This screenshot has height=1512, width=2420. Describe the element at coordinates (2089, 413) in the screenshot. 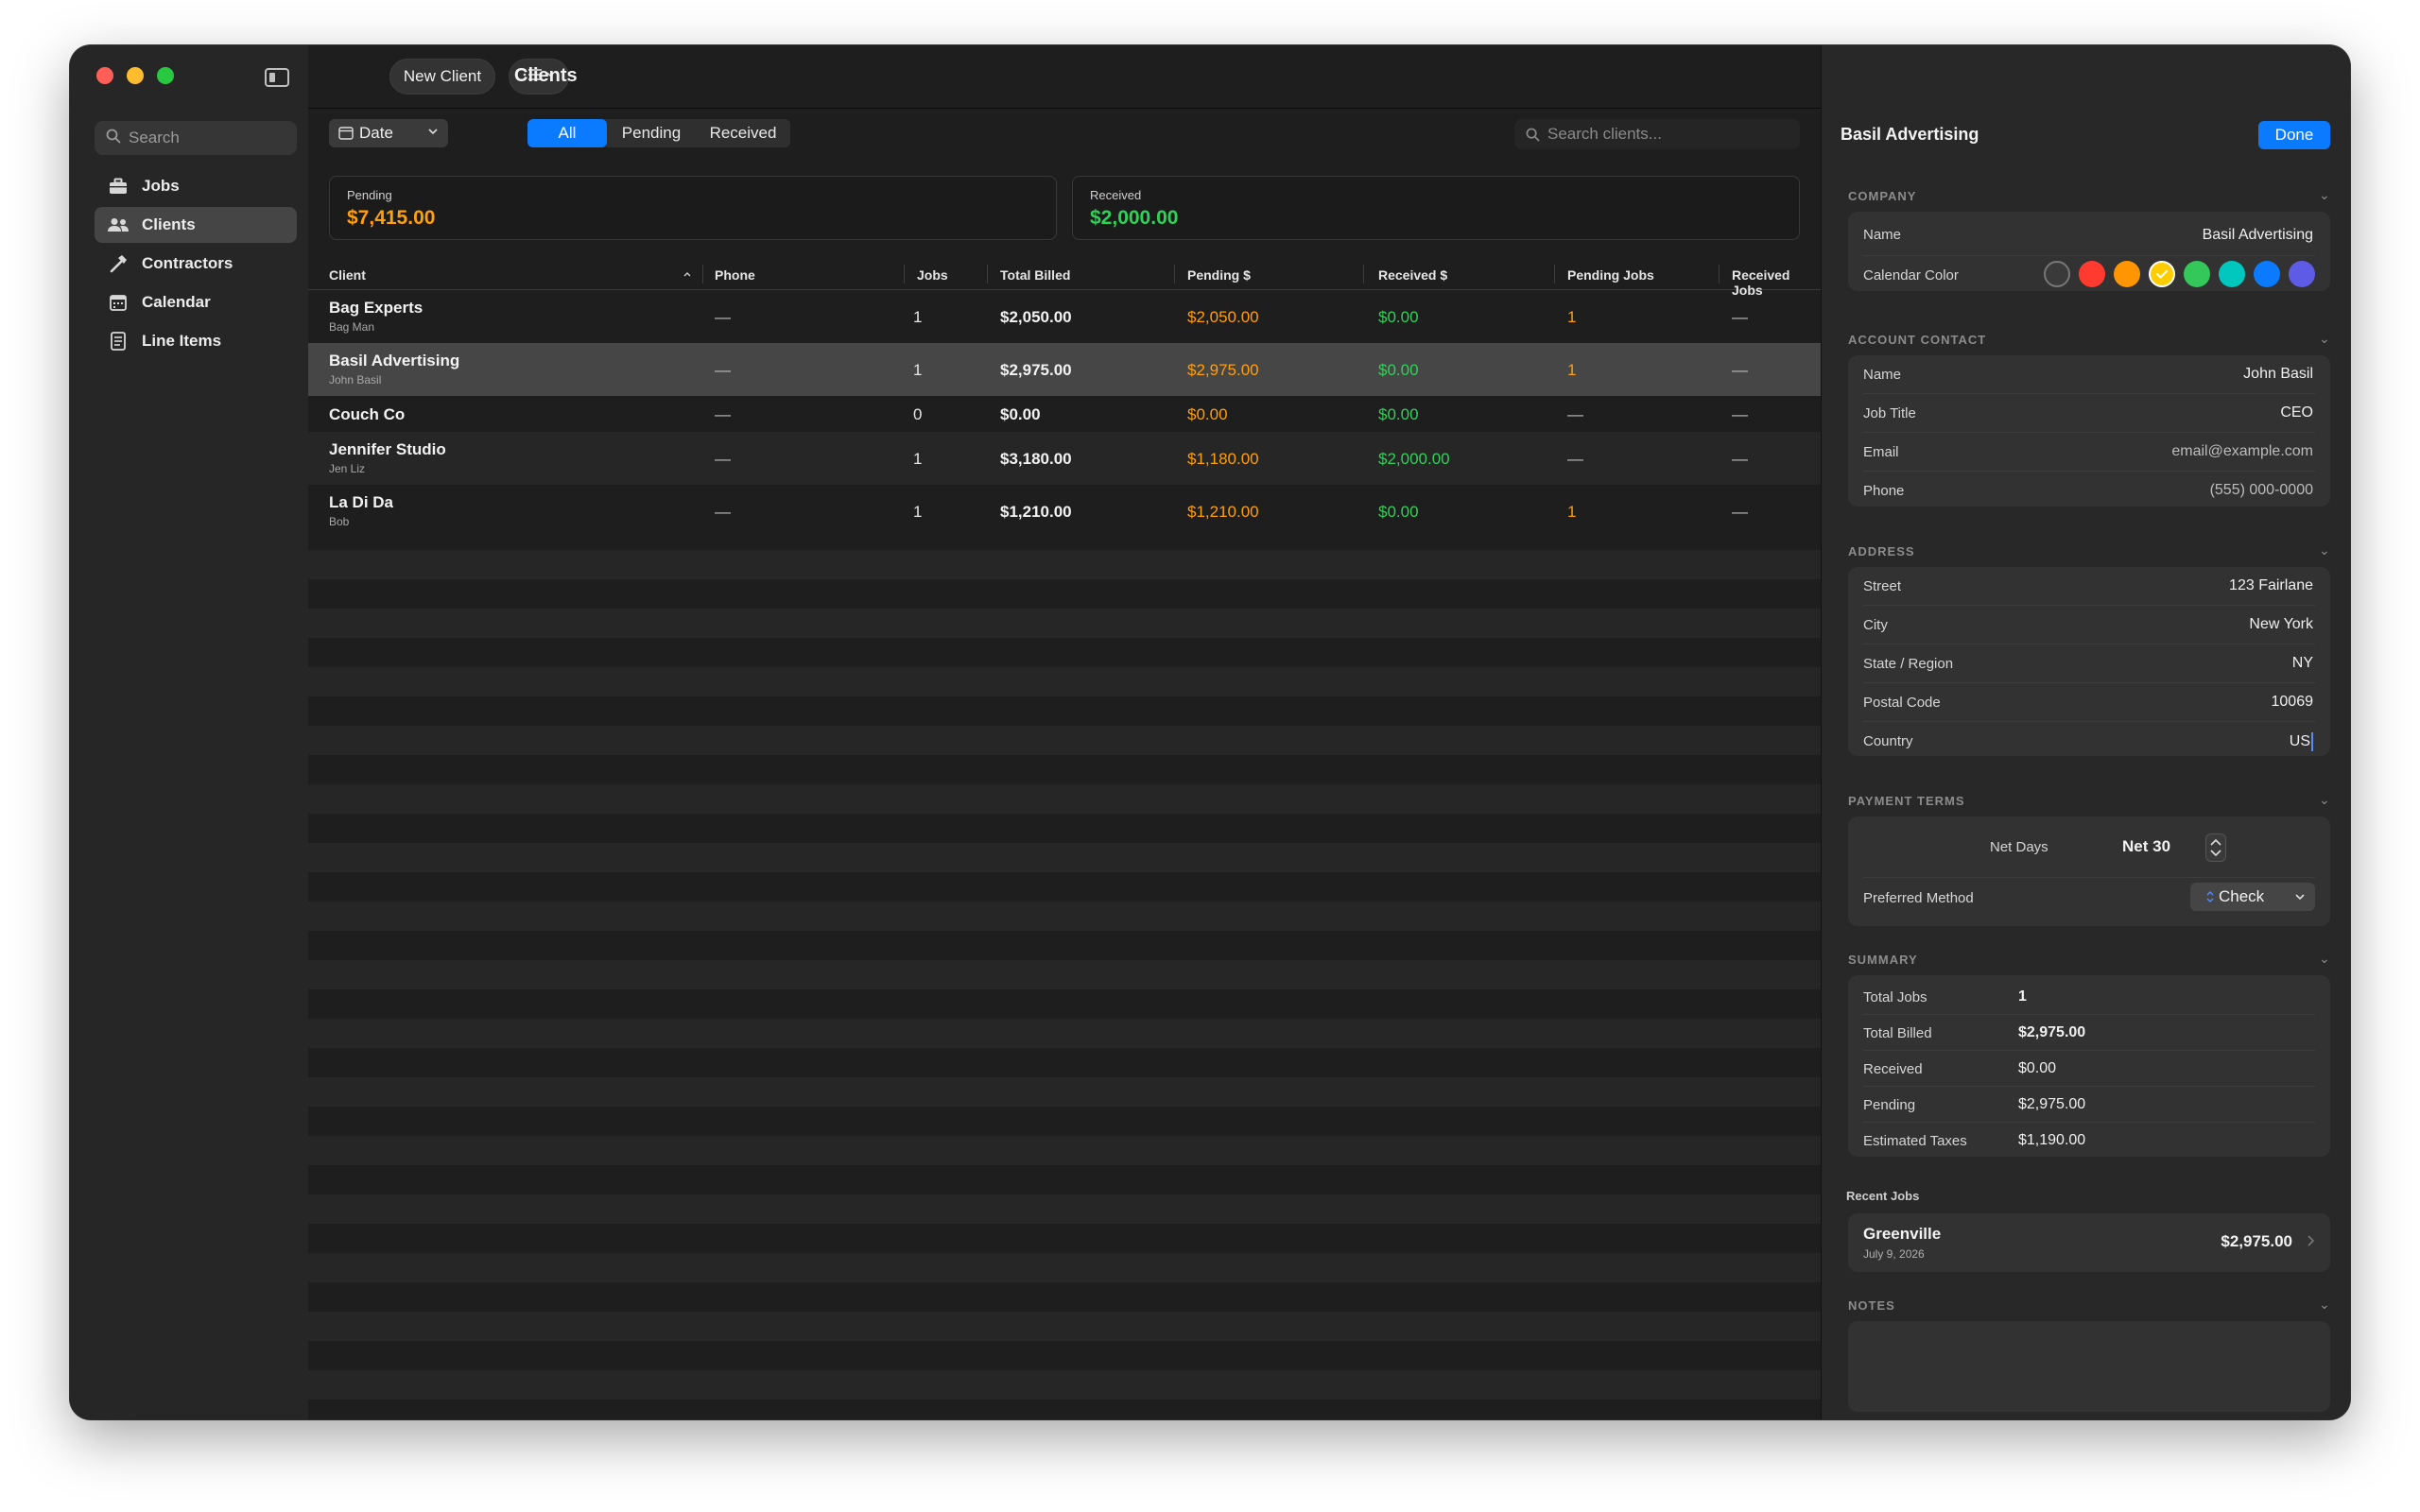

I see `contact-job-title-row: Job Title CEO` at that location.